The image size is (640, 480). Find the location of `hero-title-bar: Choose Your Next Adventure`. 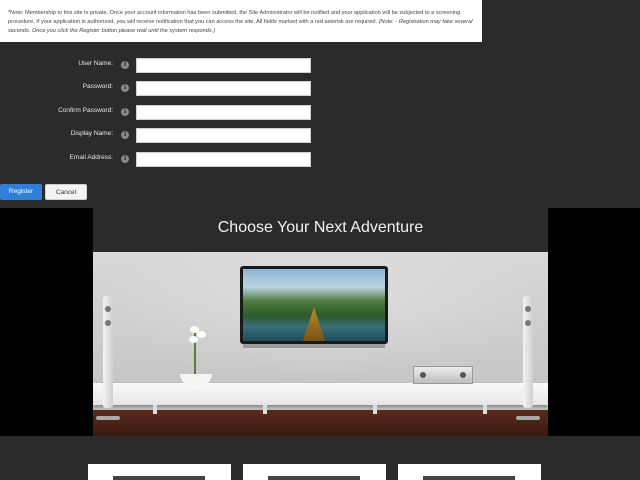

hero-title-bar: Choose Your Next Adventure is located at coordinates (320, 230).